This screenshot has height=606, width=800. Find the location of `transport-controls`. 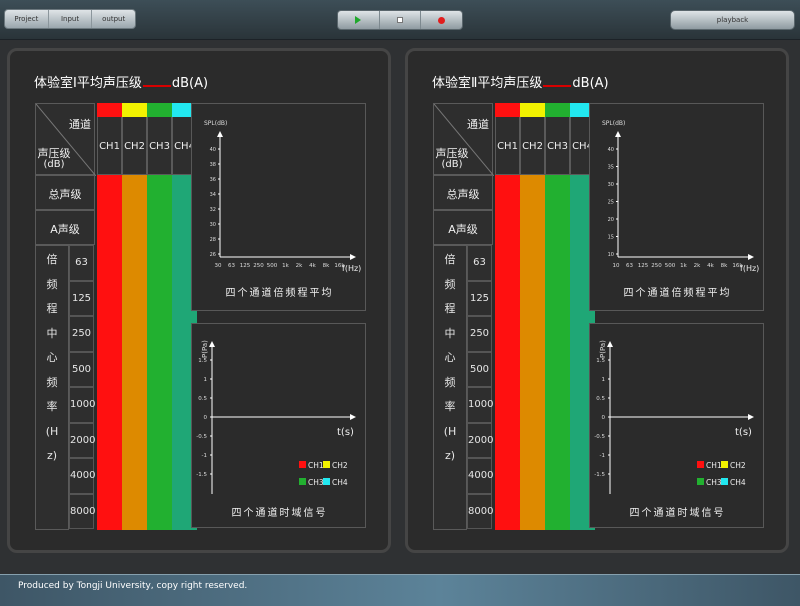

transport-controls is located at coordinates (400, 20).